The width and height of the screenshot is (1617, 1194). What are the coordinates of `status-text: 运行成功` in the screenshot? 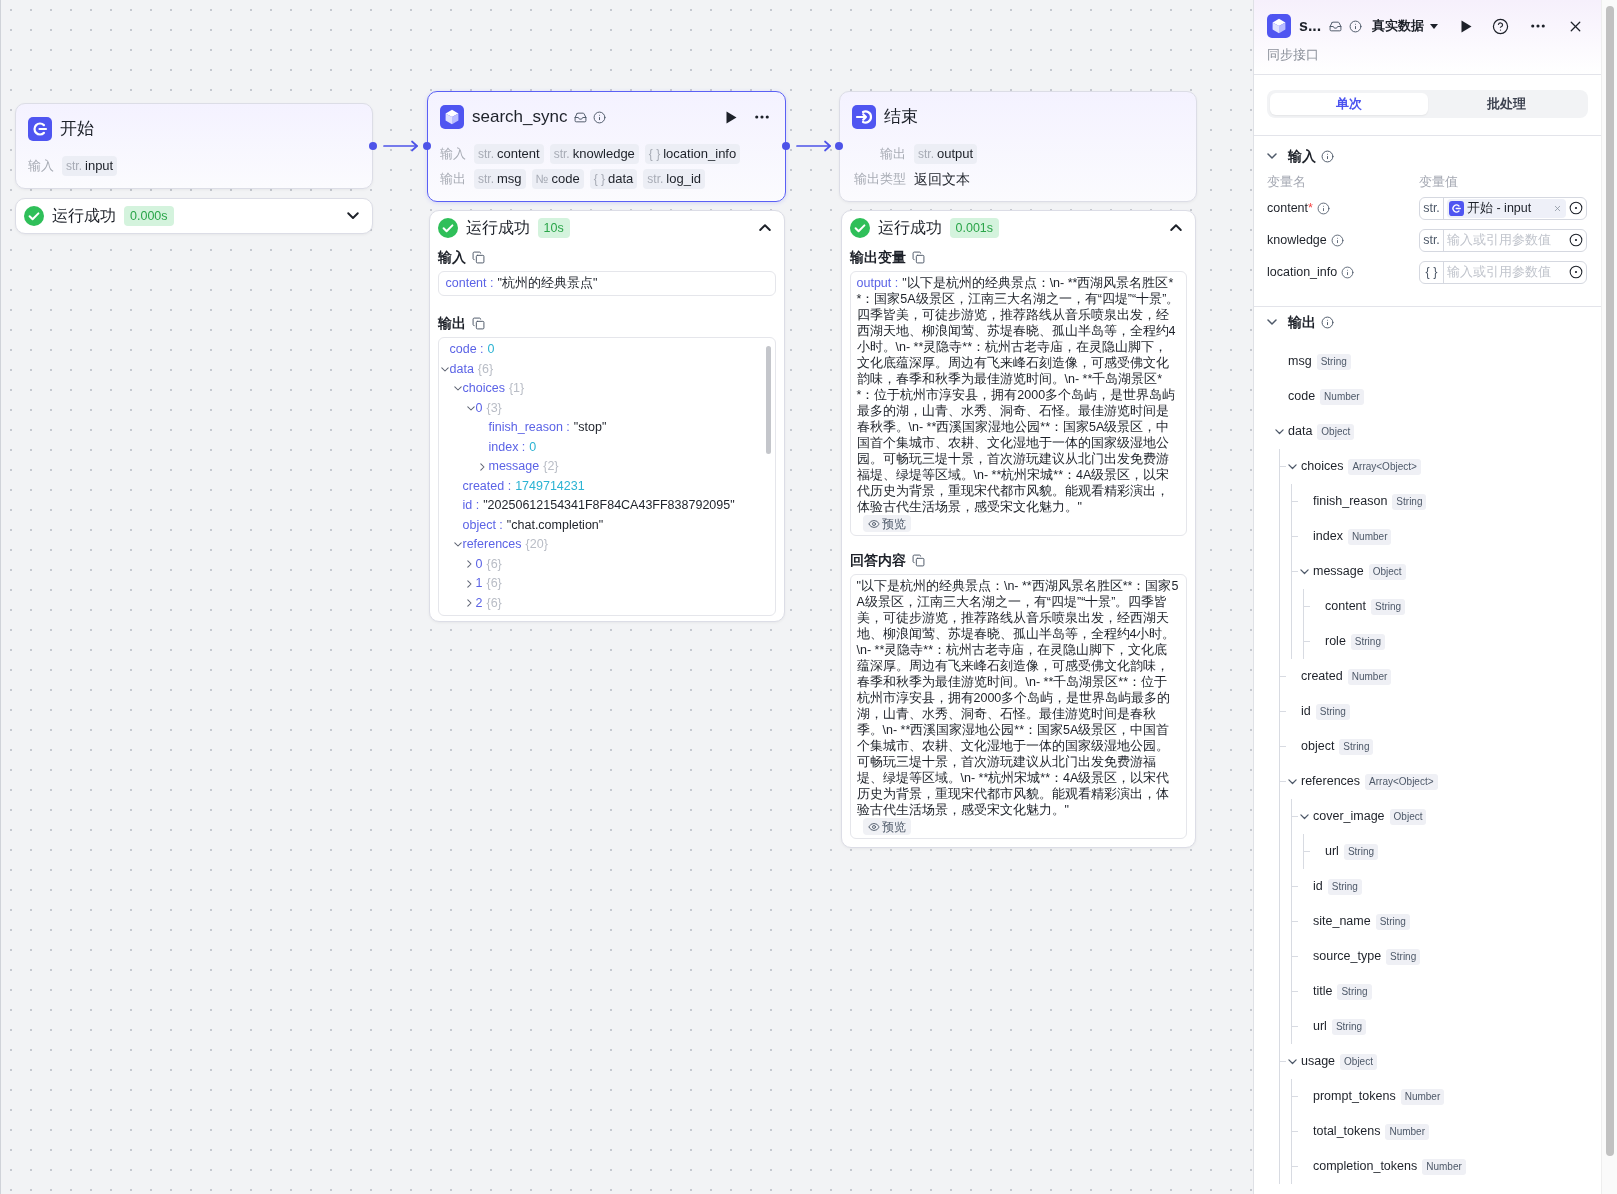 It's located at (497, 228).